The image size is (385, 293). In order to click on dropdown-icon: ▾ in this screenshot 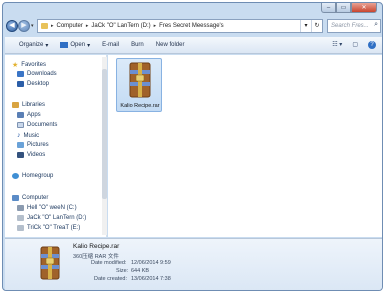, I will do `click(305, 26)`.